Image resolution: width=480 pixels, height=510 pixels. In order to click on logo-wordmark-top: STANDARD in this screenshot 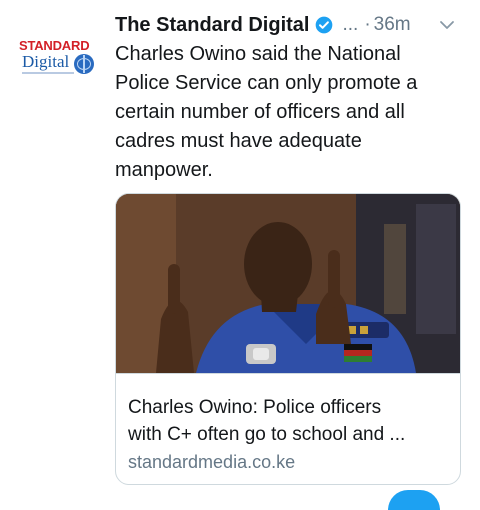, I will do `click(54, 45)`.